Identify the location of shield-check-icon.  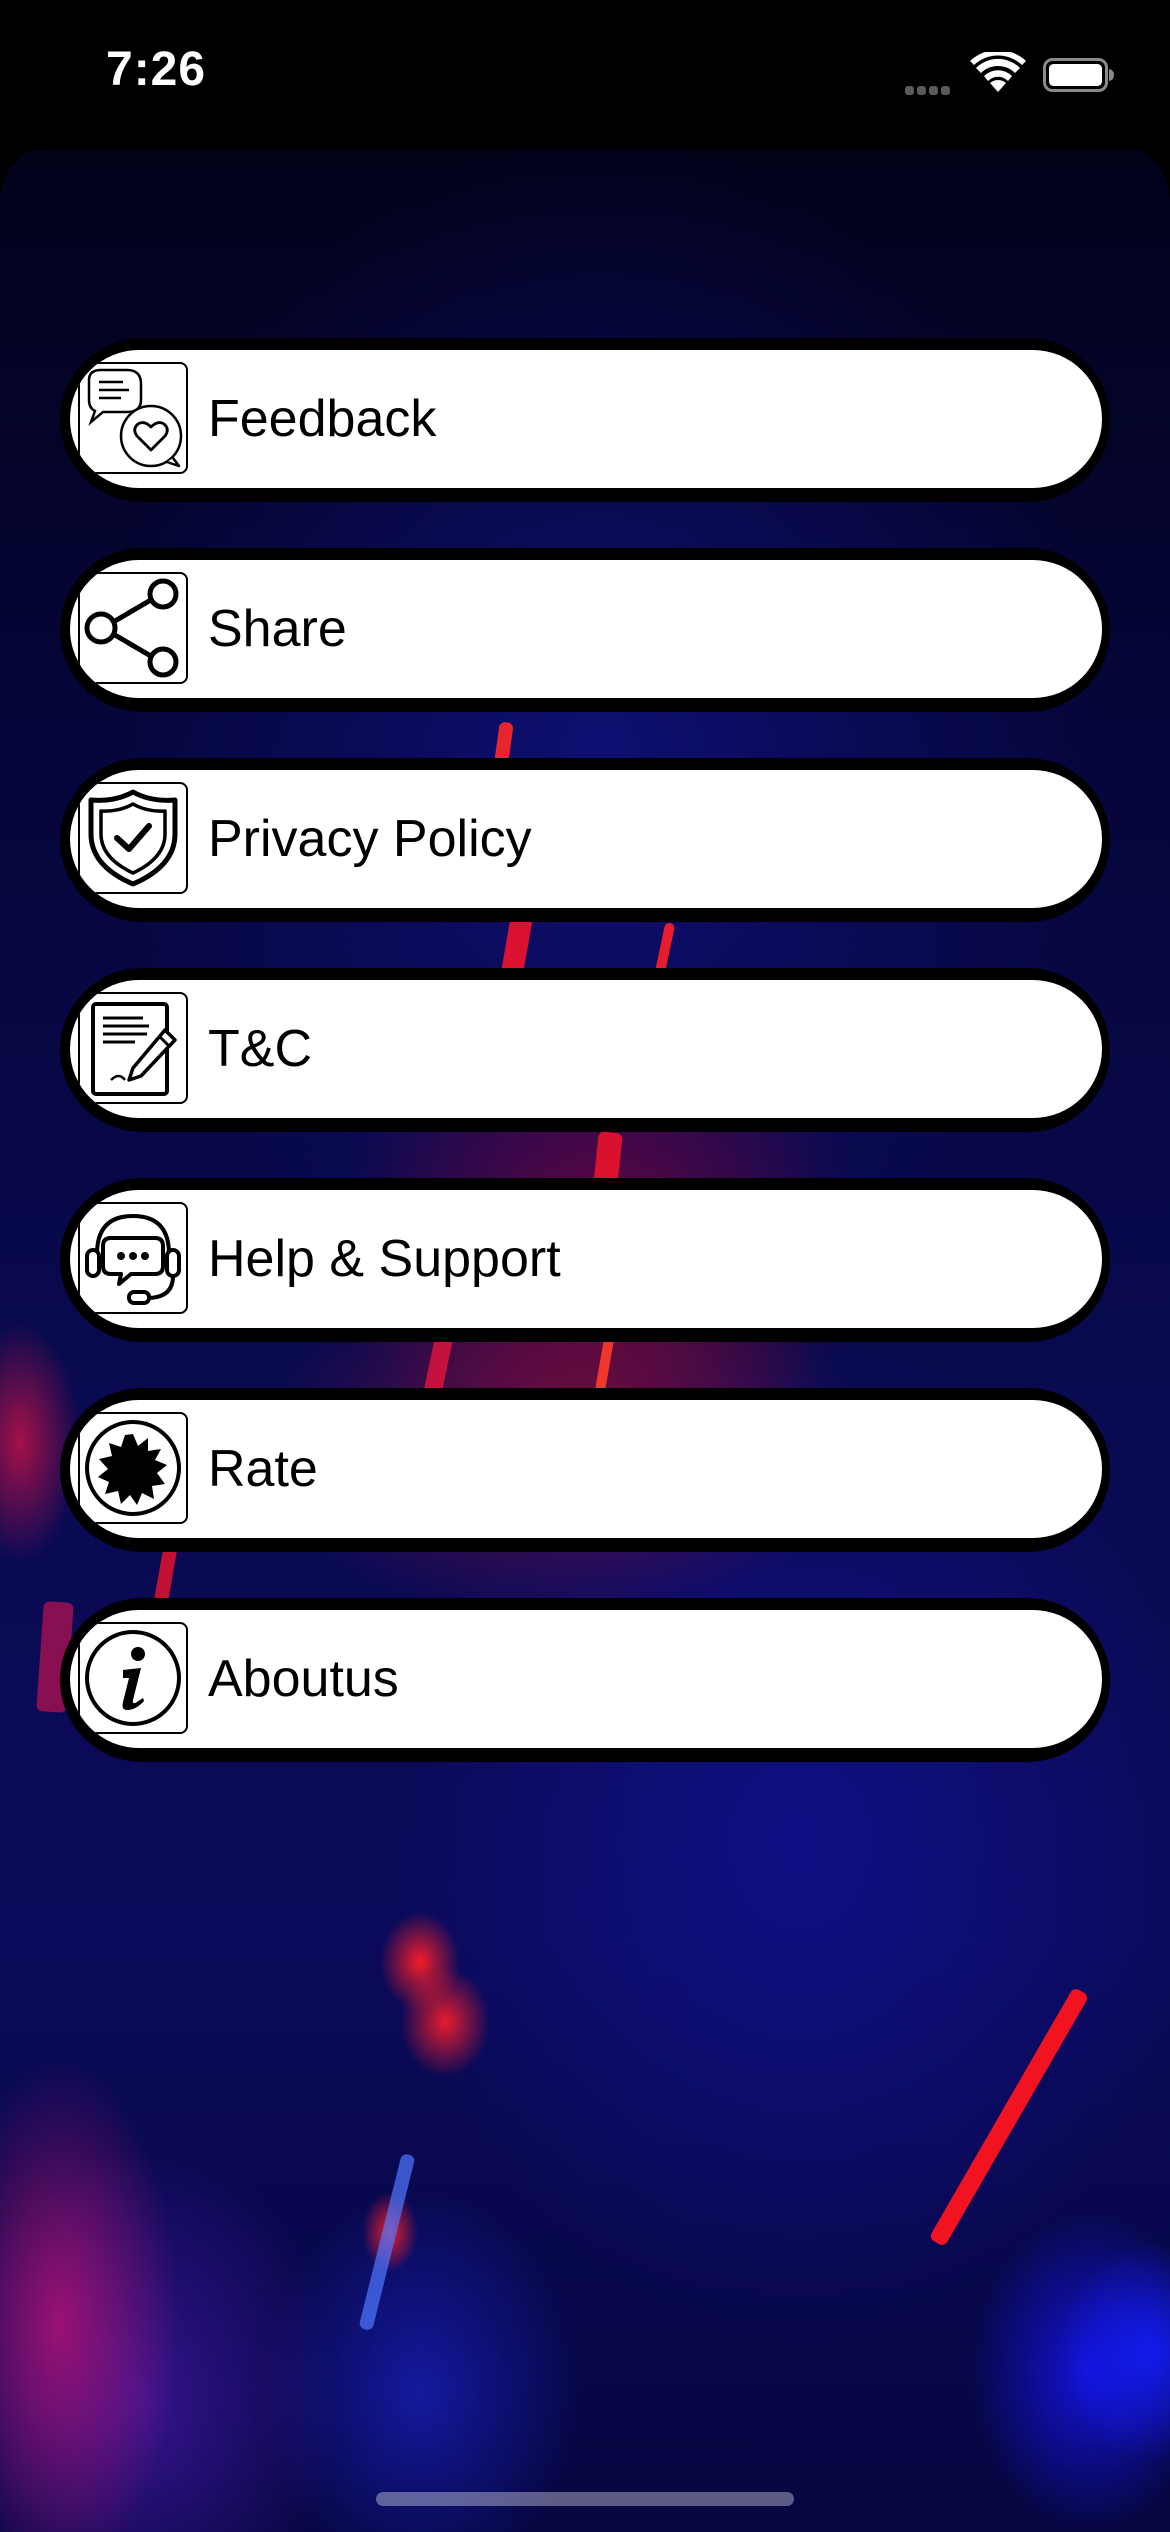
(133, 838).